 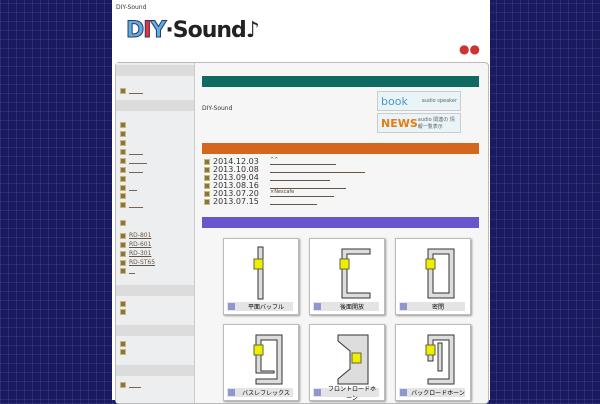 I want to click on news-date: 2013.07.15, so click(x=236, y=201).